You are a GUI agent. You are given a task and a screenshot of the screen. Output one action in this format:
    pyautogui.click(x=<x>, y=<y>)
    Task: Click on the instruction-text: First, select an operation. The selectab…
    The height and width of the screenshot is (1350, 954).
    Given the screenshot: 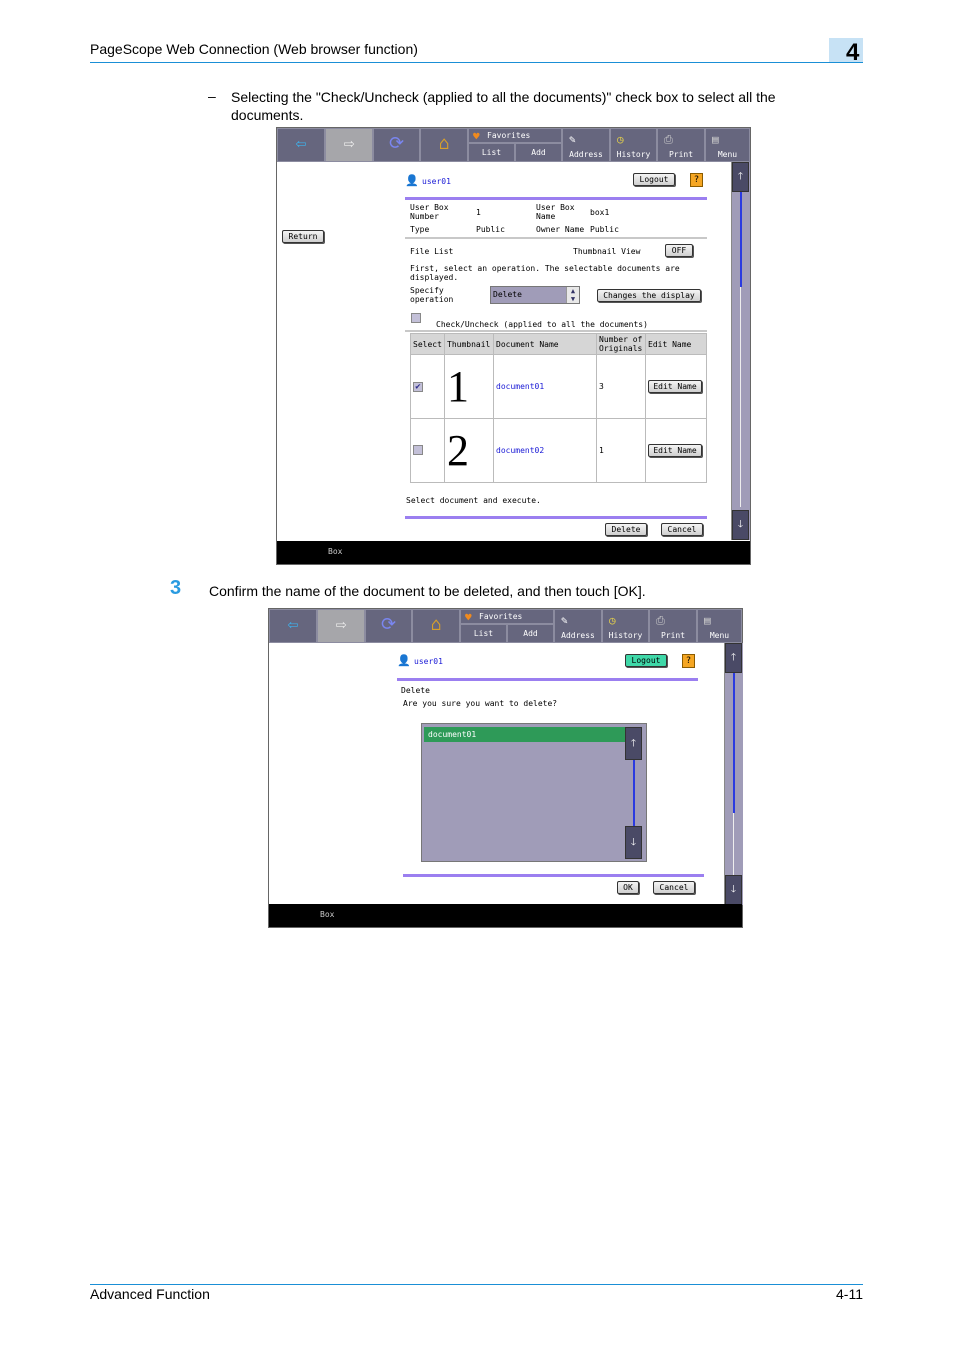 What is the action you would take?
    pyautogui.click(x=545, y=273)
    